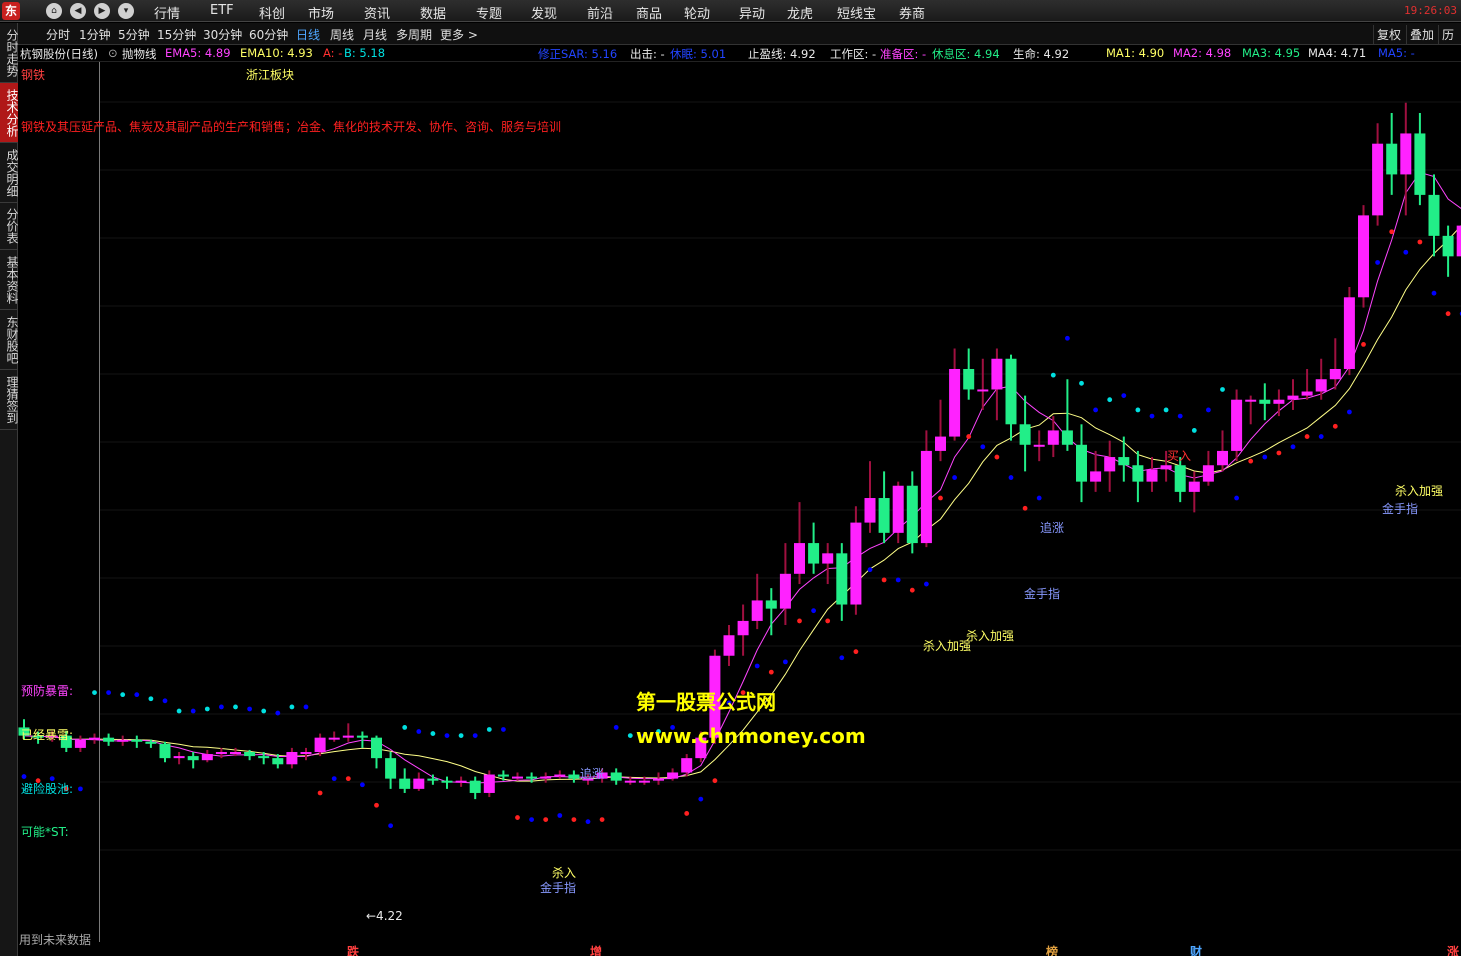  Describe the element at coordinates (126, 11) in the screenshot. I see `dropdown-icon: ▾` at that location.